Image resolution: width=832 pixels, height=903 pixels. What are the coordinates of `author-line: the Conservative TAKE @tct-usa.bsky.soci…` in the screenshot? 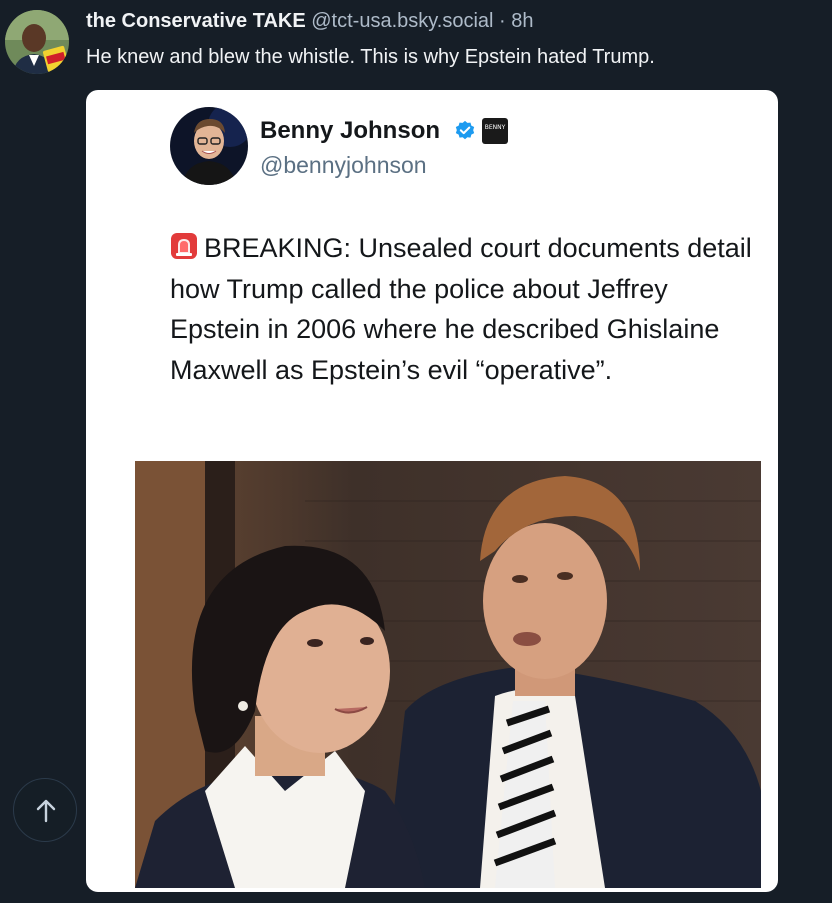 It's located at (310, 21).